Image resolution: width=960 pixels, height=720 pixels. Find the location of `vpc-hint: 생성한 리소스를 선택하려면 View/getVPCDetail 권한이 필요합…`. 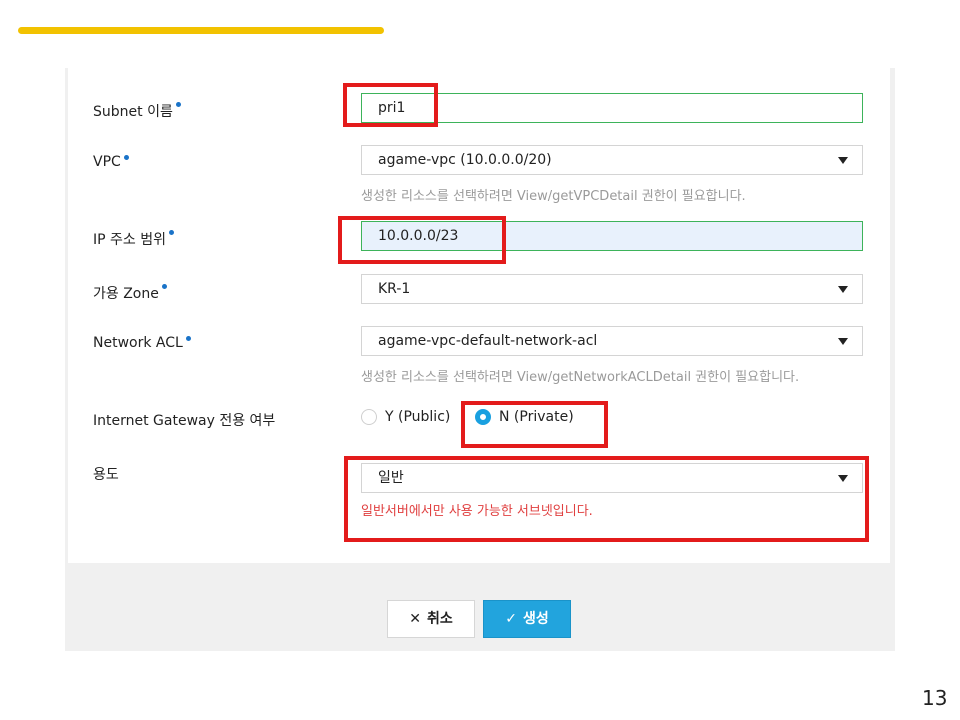

vpc-hint: 생성한 리소스를 선택하려면 View/getVPCDetail 권한이 필요합… is located at coordinates (553, 196).